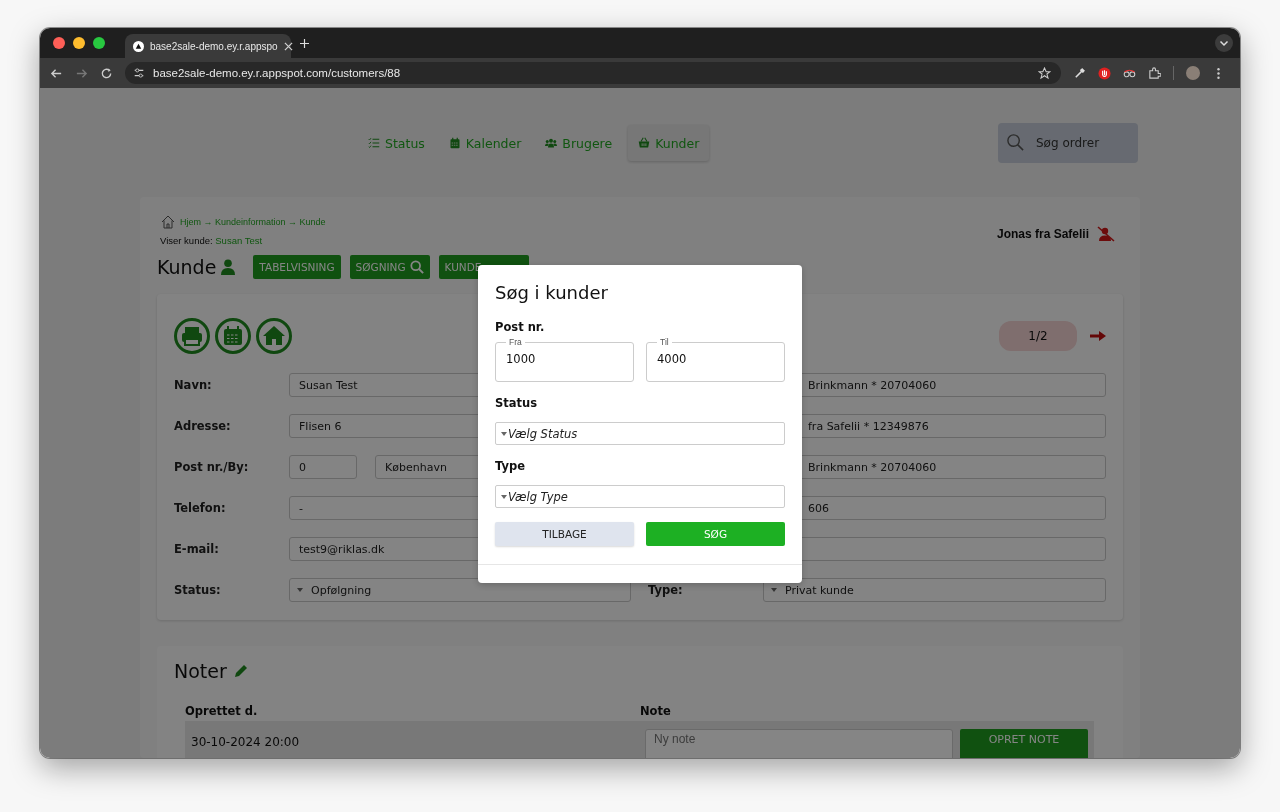 The width and height of the screenshot is (1280, 812). I want to click on postcode-field: Til 4000, so click(715, 359).